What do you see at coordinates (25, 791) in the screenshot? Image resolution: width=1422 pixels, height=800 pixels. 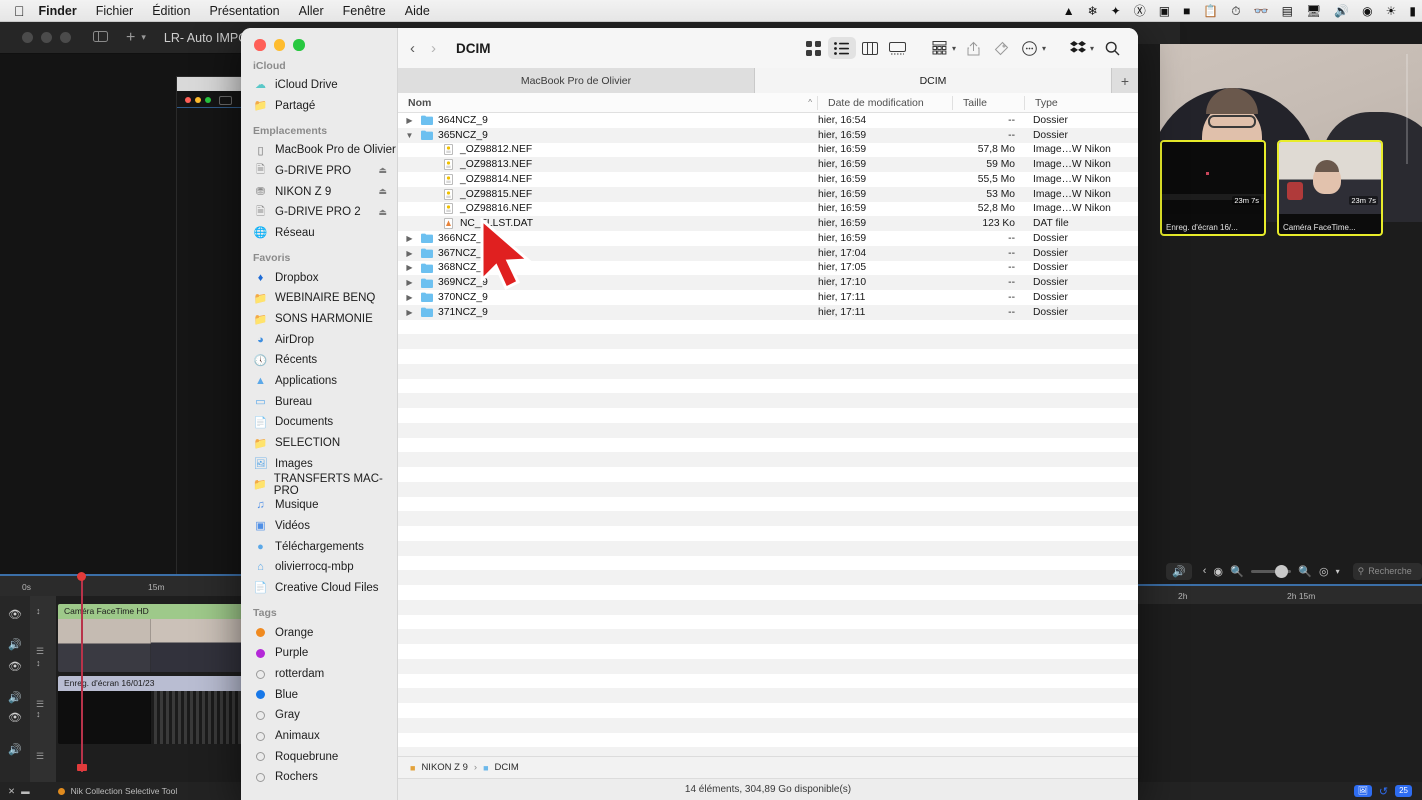 I see `window-icon: ▬` at bounding box center [25, 791].